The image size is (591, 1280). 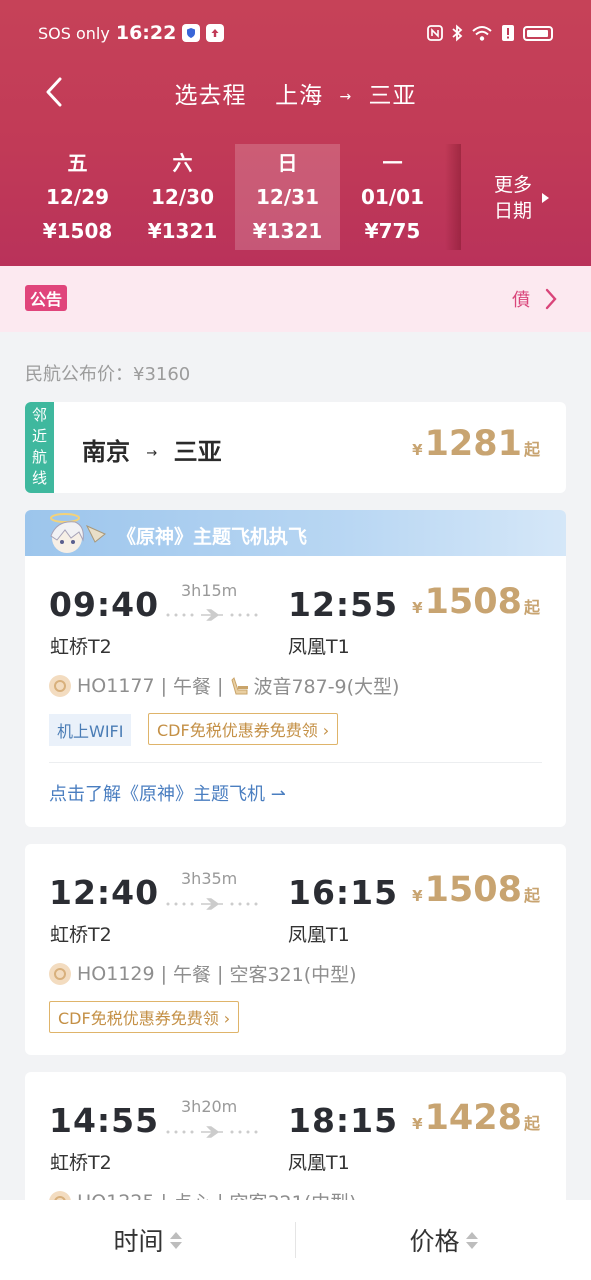 I want to click on seat-icon, so click(x=240, y=685).